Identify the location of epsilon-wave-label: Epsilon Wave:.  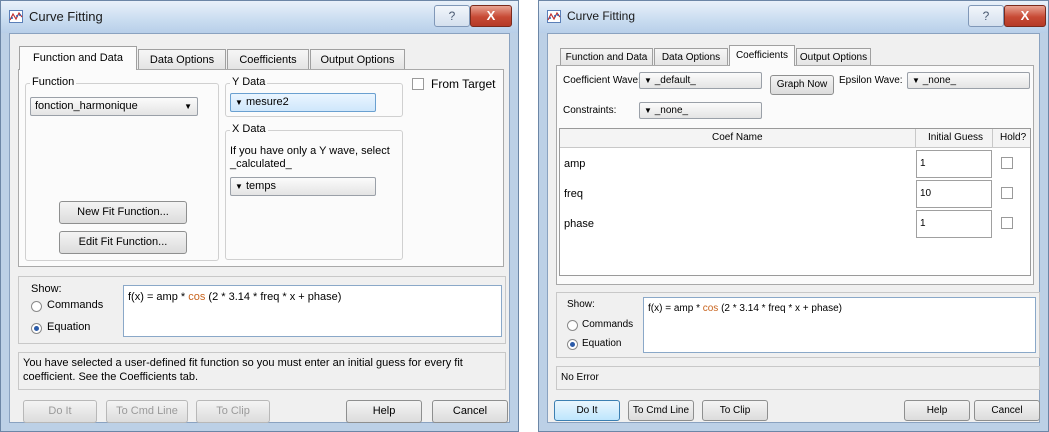
(871, 80).